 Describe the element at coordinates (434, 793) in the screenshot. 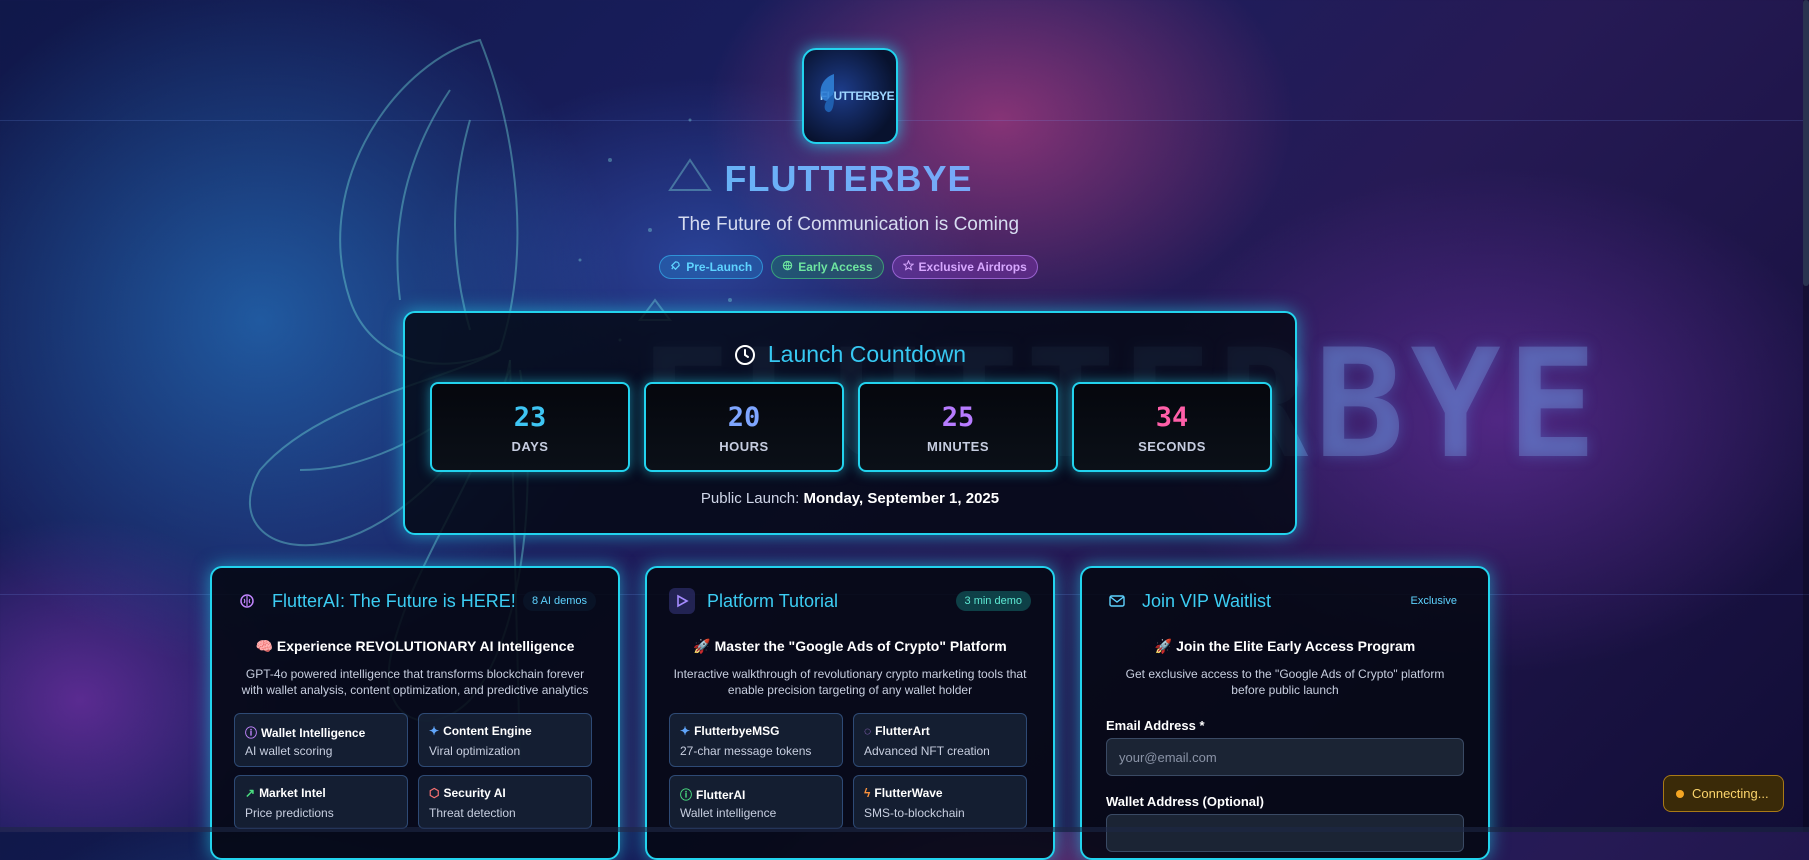

I see `shield-icon: ⬡` at that location.